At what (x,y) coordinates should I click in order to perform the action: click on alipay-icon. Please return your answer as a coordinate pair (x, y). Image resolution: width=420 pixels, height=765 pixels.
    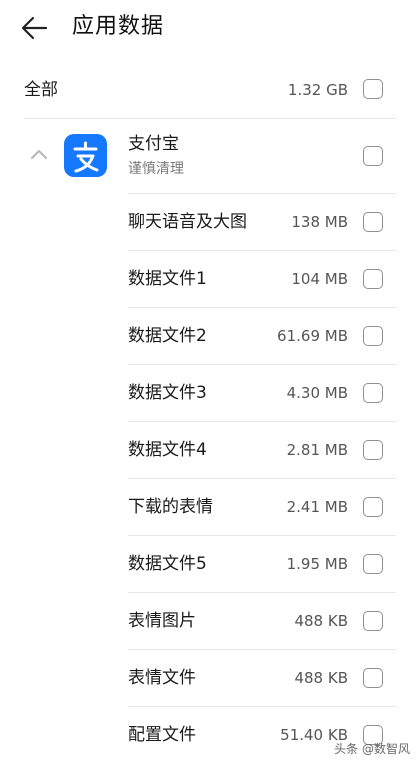
    Looking at the image, I should click on (86, 157).